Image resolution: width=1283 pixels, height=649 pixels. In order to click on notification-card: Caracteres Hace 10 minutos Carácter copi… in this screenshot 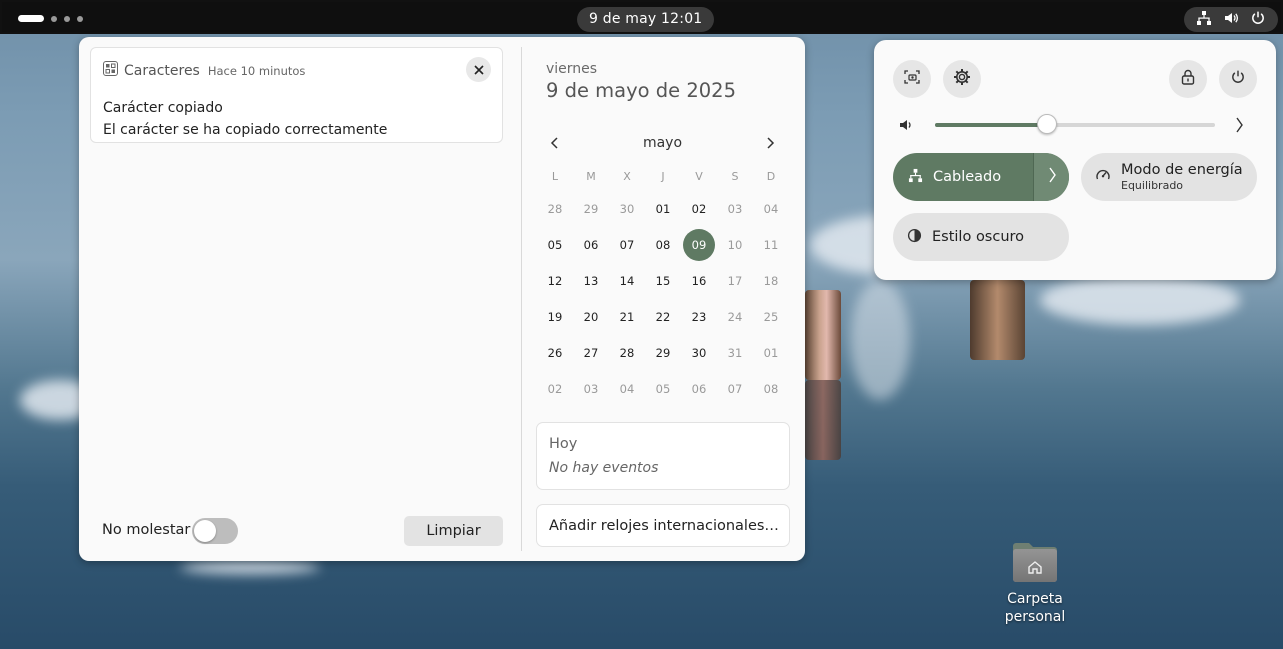, I will do `click(296, 95)`.